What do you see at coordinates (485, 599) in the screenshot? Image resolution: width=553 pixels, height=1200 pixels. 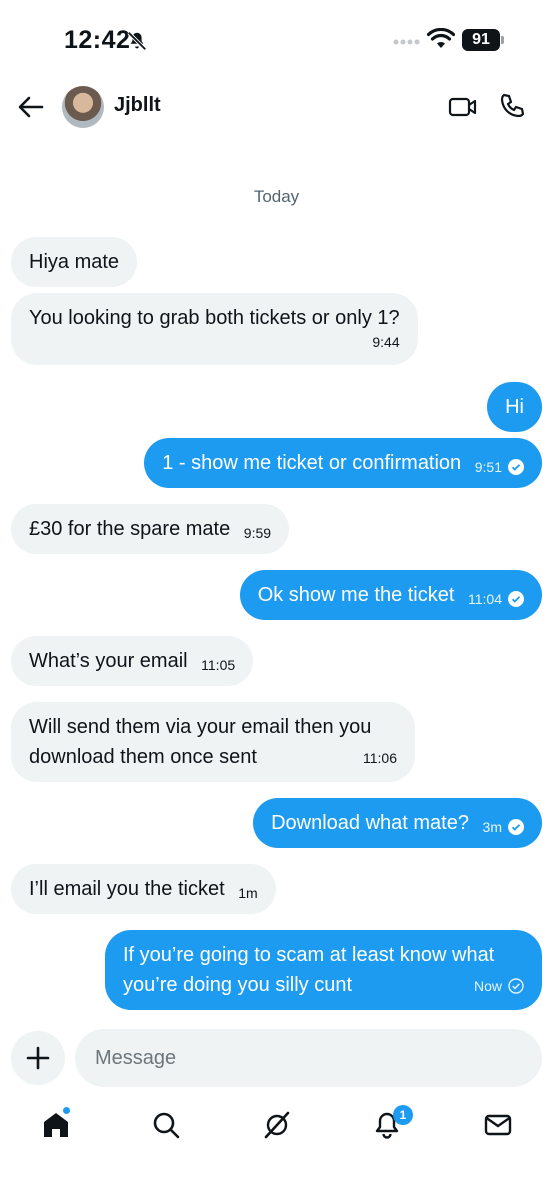 I see `message-timestamp: 11:04` at bounding box center [485, 599].